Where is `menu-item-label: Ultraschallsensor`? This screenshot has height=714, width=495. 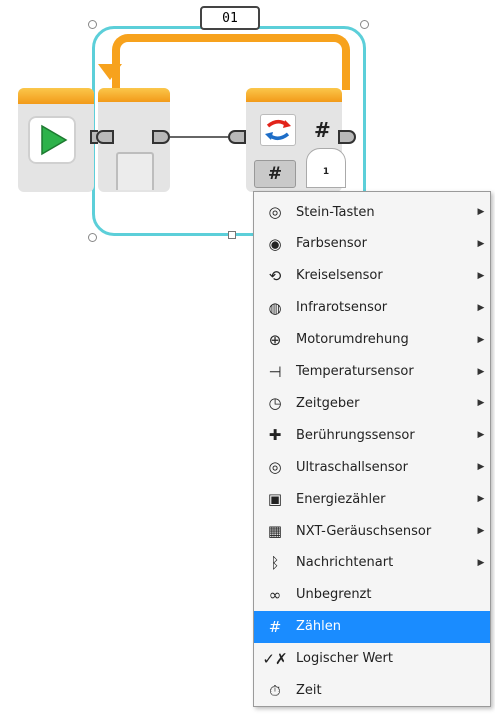 menu-item-label: Ultraschallsensor is located at coordinates (352, 467).